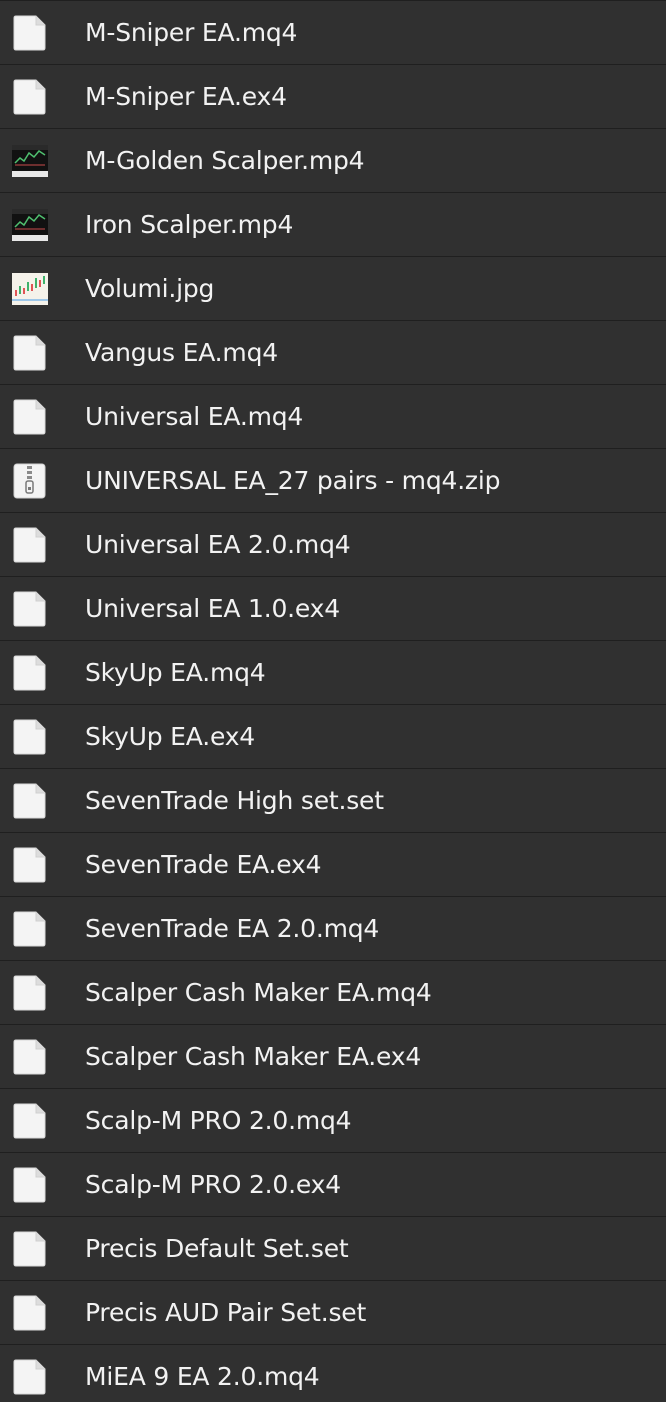 The width and height of the screenshot is (666, 1402). I want to click on file-row: Volumi.jpg, so click(333, 289).